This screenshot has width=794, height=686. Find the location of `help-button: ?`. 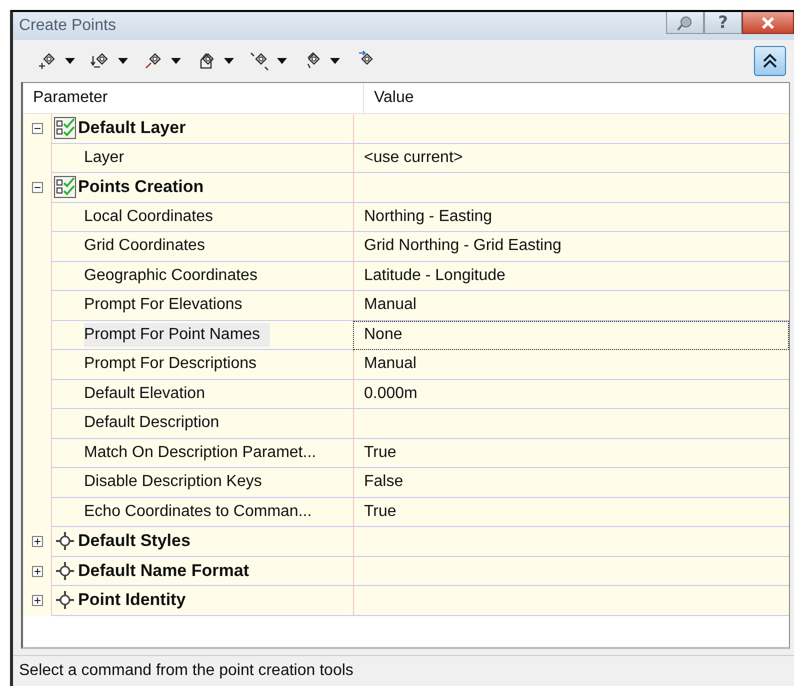

help-button: ? is located at coordinates (723, 23).